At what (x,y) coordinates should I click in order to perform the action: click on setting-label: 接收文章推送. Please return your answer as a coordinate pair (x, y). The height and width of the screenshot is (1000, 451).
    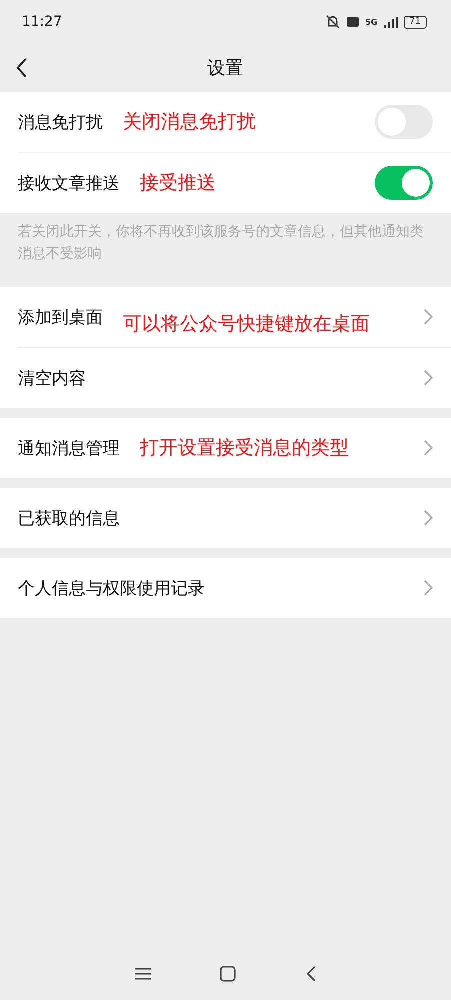
    Looking at the image, I should click on (69, 183).